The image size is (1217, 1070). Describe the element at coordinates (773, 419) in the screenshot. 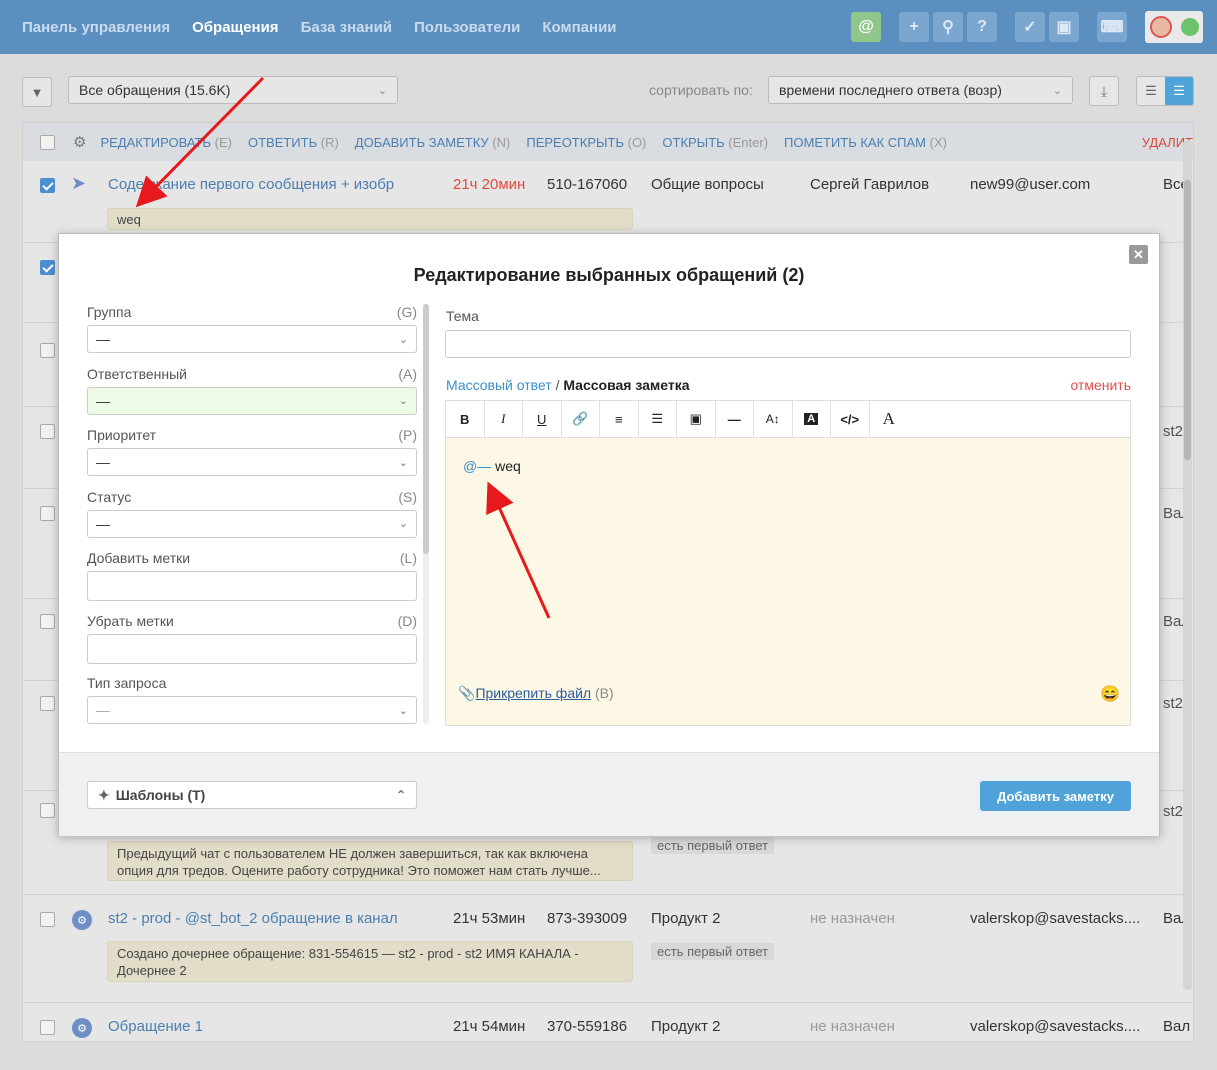

I see `font-size-icon: A↕` at that location.